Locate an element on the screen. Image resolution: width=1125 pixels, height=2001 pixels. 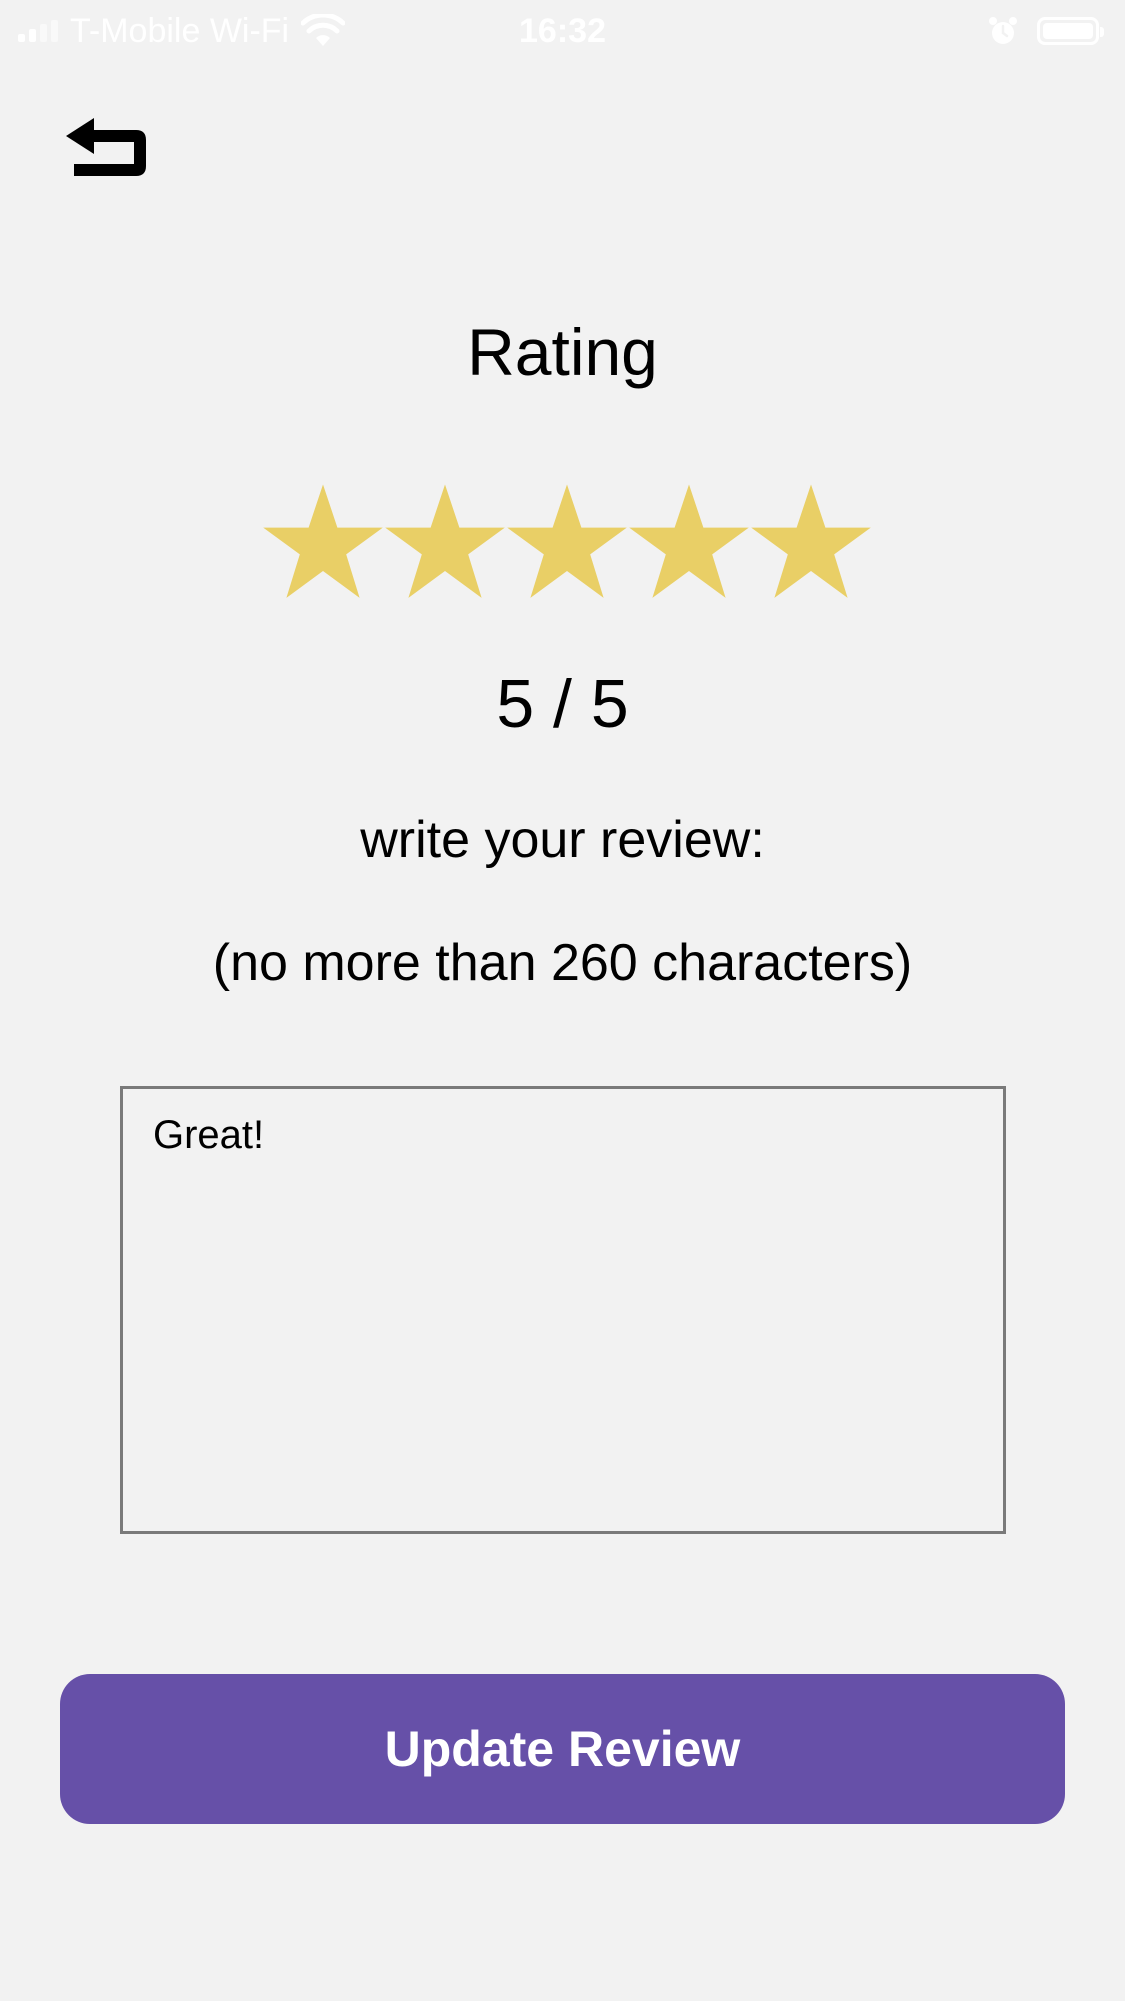
status-bar: T-Mobile Wi-Fi 16:32 is located at coordinates (562, 31).